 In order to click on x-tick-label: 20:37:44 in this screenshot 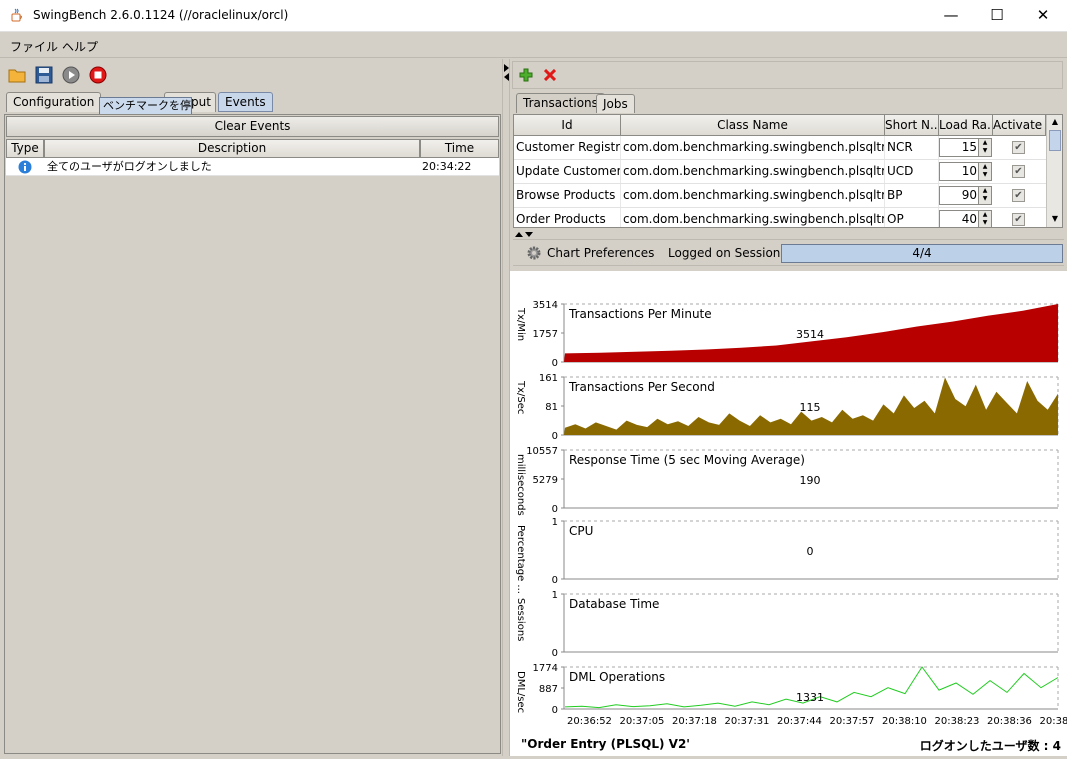, I will do `click(799, 721)`.